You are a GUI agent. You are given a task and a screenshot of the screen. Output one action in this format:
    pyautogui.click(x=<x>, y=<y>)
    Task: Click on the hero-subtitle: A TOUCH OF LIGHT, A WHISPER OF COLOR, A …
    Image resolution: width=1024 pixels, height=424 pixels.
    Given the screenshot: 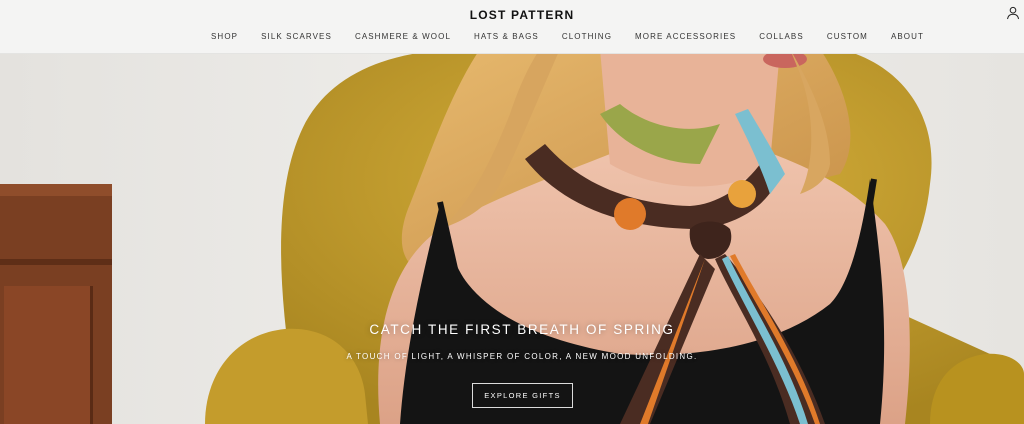 What is the action you would take?
    pyautogui.click(x=522, y=356)
    